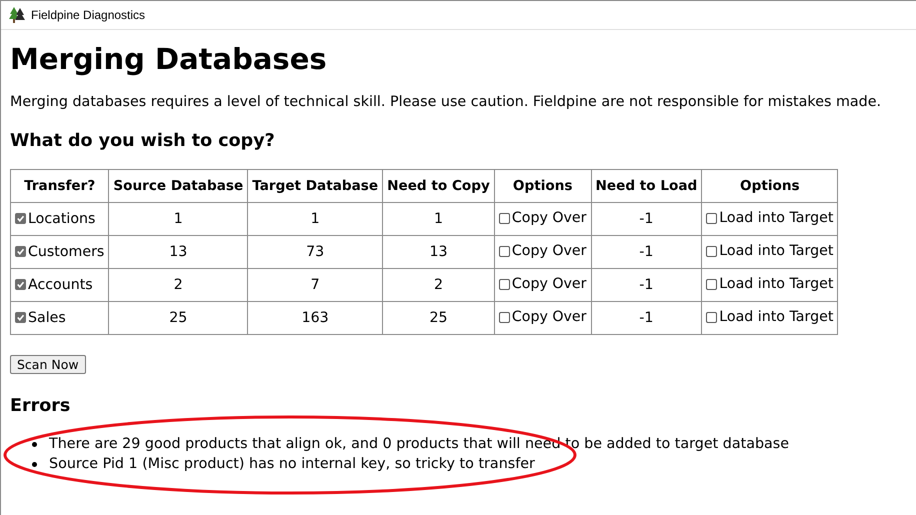 The height and width of the screenshot is (515, 916). What do you see at coordinates (315, 186) in the screenshot?
I see `column-header: Target Database` at bounding box center [315, 186].